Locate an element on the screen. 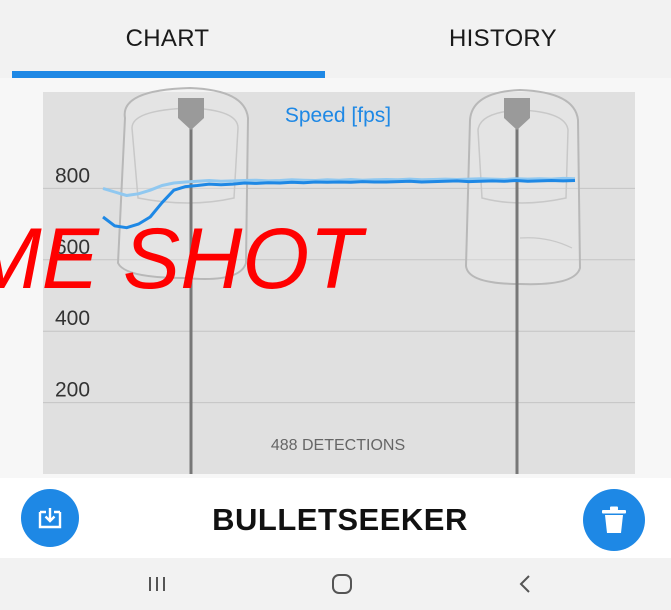  trash-icon is located at coordinates (614, 519).